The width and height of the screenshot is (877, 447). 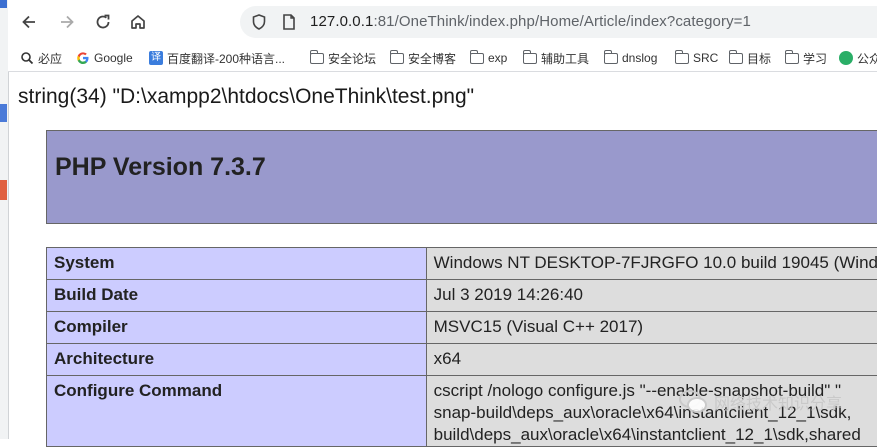 What do you see at coordinates (83, 58) in the screenshot?
I see `google-icon` at bounding box center [83, 58].